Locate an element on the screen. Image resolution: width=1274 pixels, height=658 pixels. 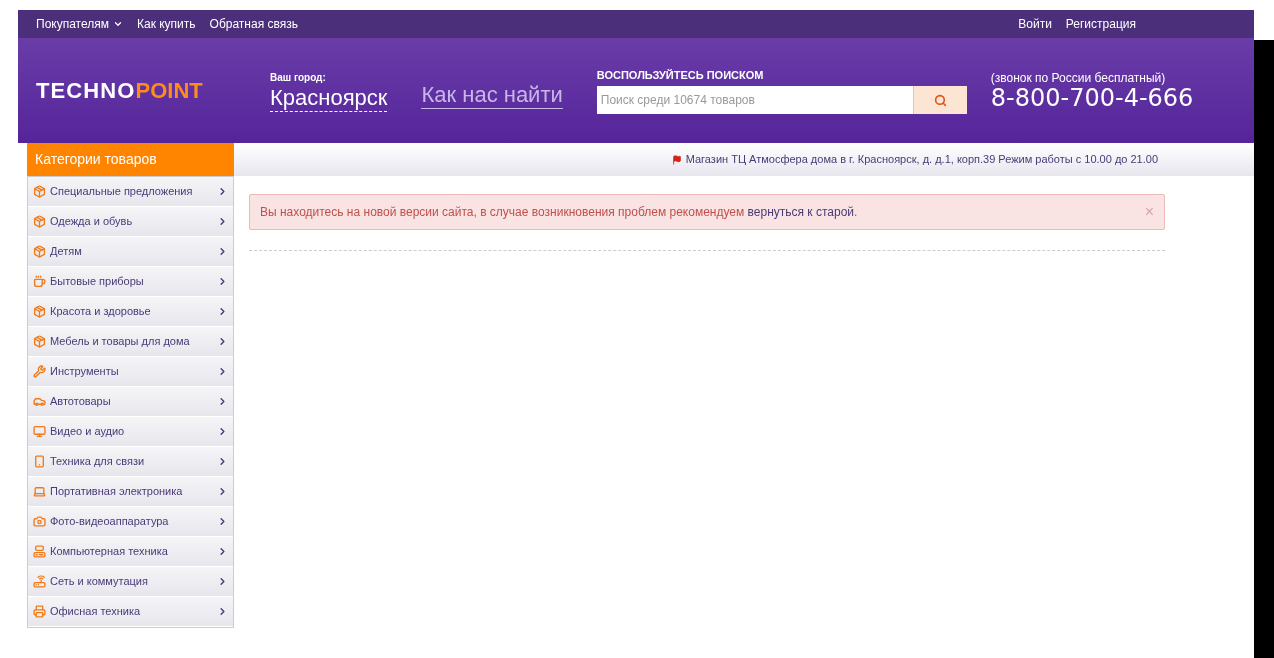
category-label: Офисная техника is located at coordinates (96, 612).